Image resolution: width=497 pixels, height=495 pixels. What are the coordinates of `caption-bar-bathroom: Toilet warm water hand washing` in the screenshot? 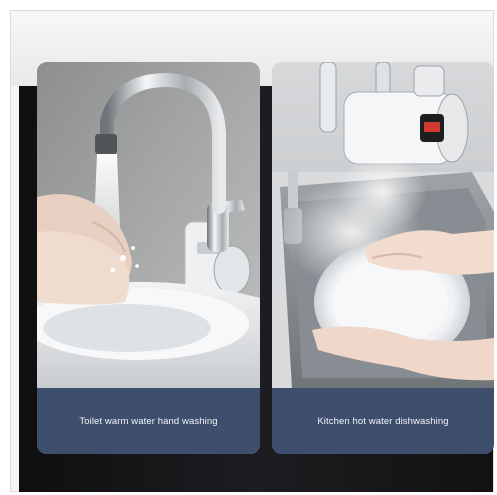 It's located at (148, 421).